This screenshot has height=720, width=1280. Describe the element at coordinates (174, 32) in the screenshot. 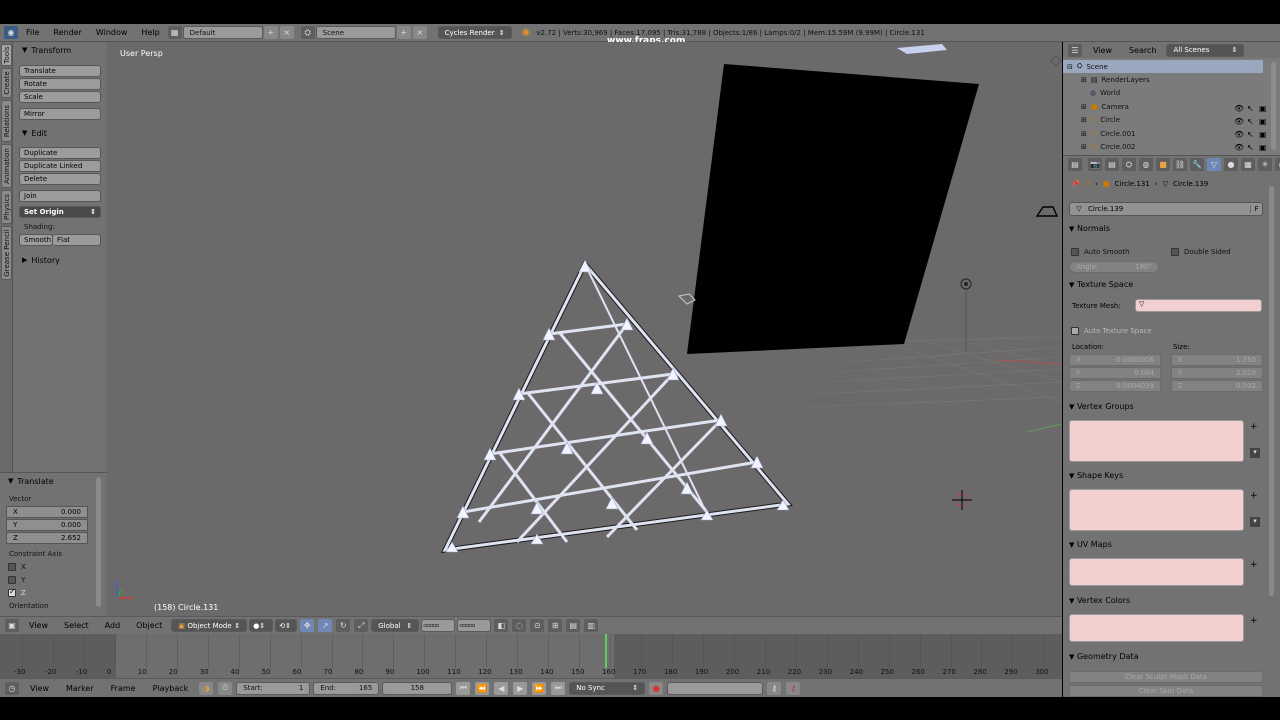

I see `screen-layout-icon: ▦` at that location.